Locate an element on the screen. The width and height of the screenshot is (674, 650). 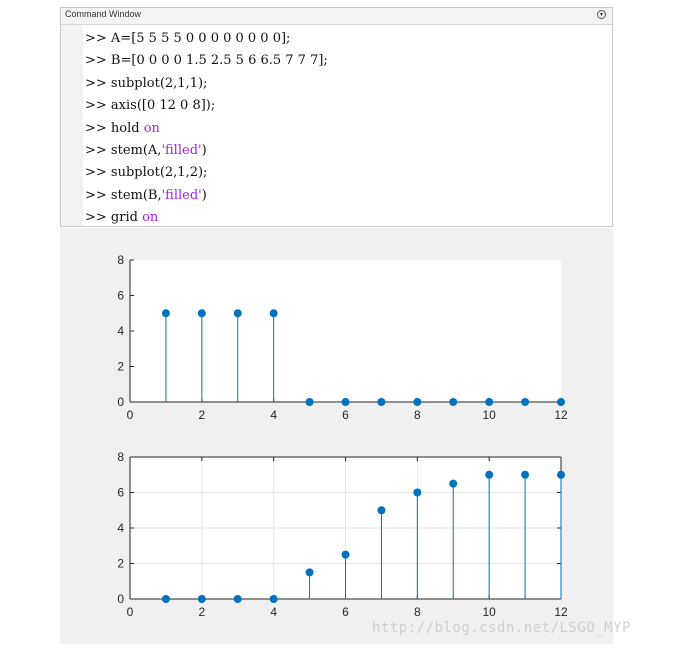
code-token: hold is located at coordinates (127, 128).